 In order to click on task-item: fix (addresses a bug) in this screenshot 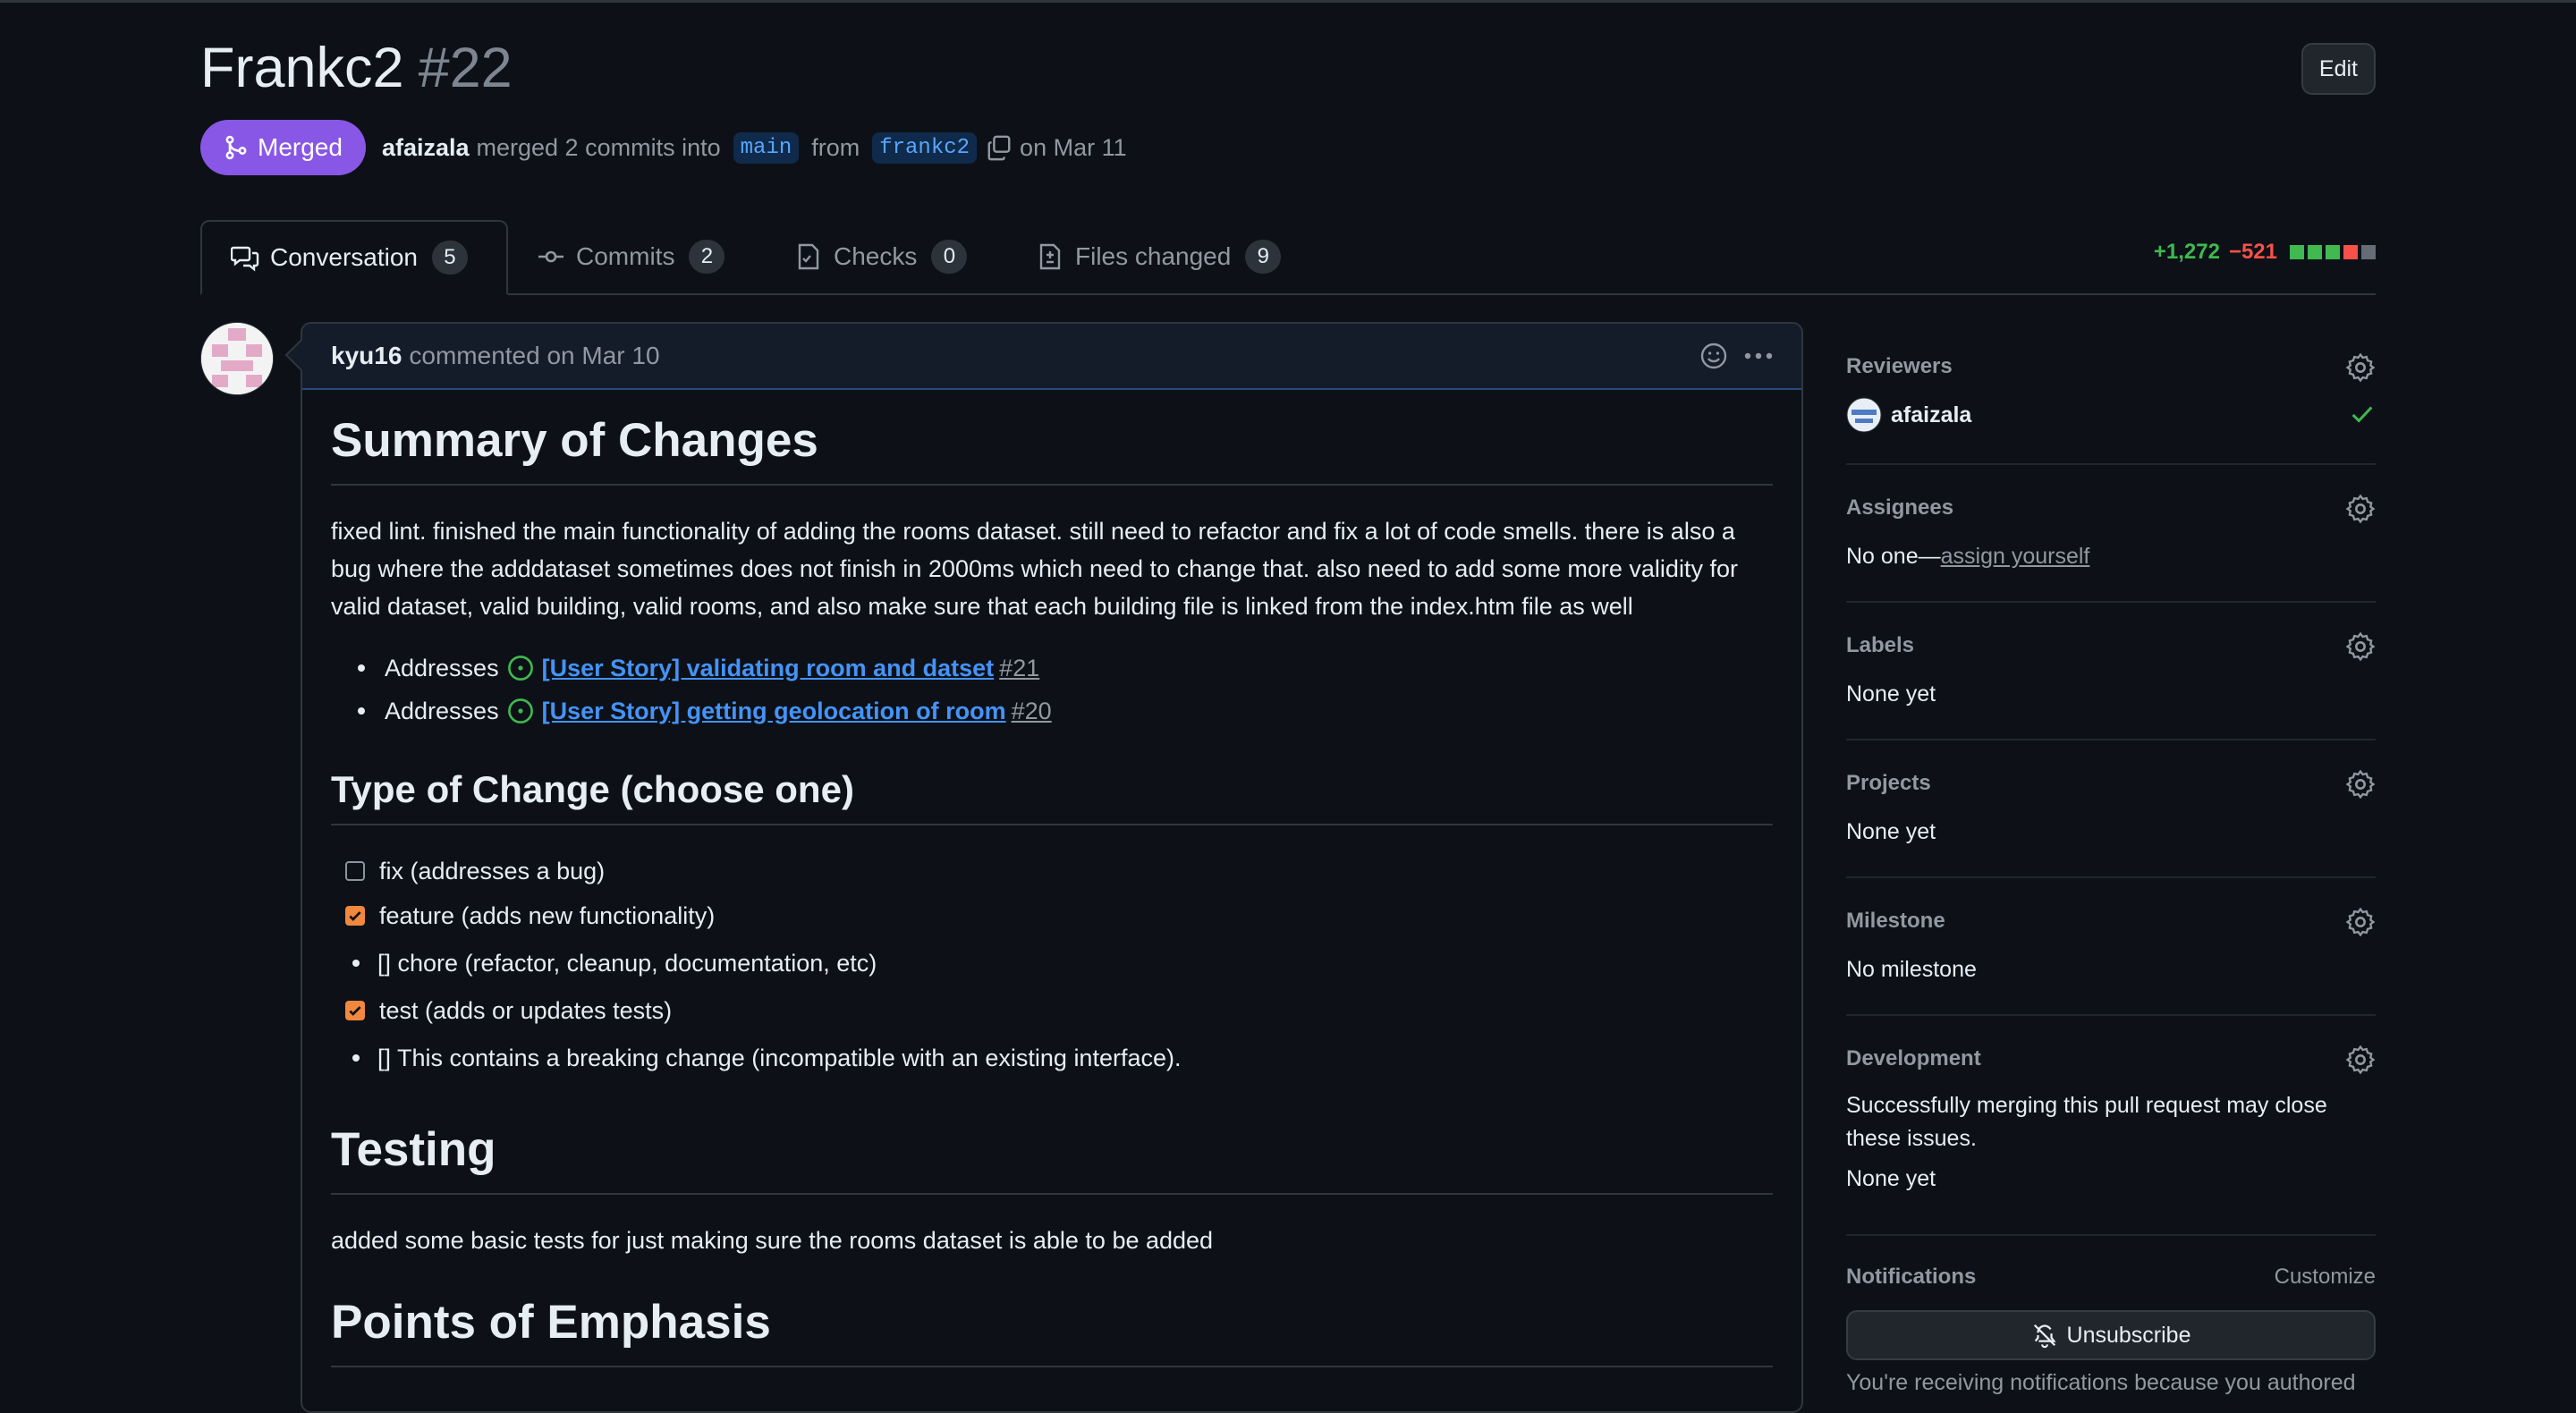, I will do `click(1052, 871)`.